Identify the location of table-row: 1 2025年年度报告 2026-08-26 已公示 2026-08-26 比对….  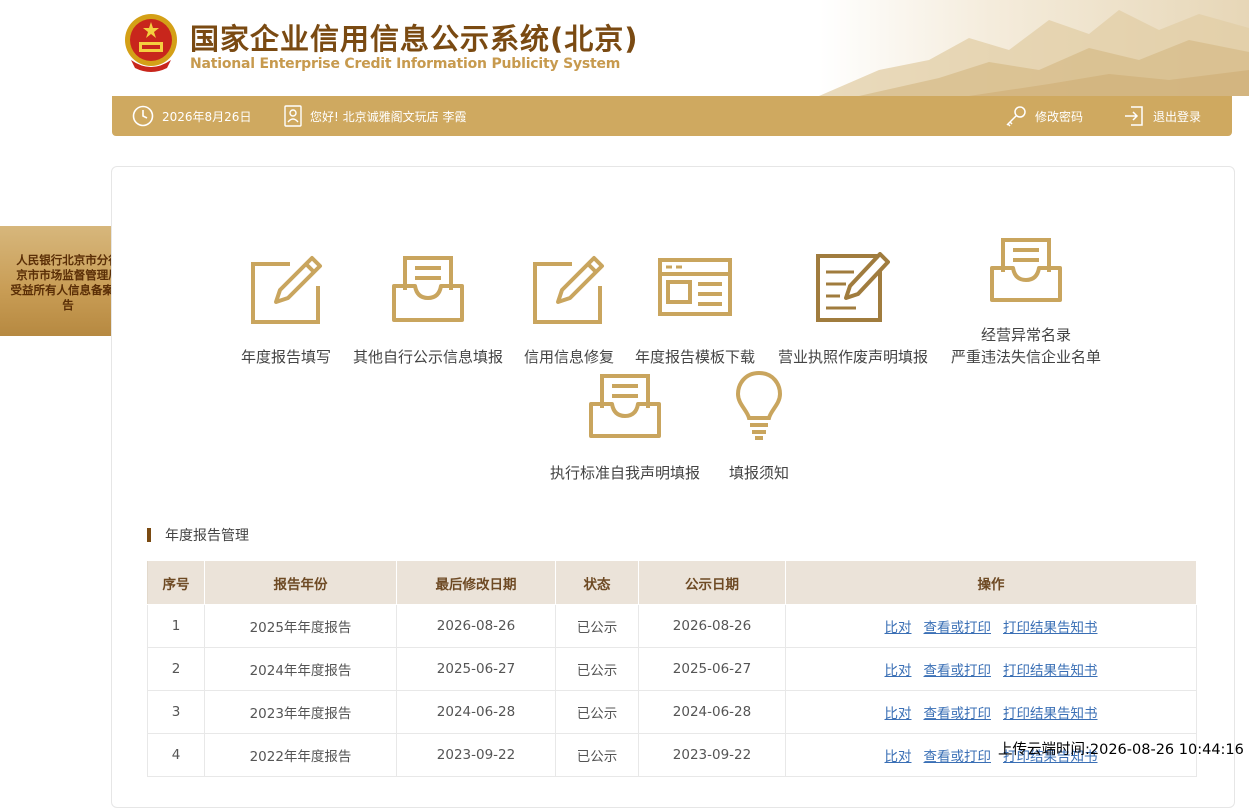
(672, 626).